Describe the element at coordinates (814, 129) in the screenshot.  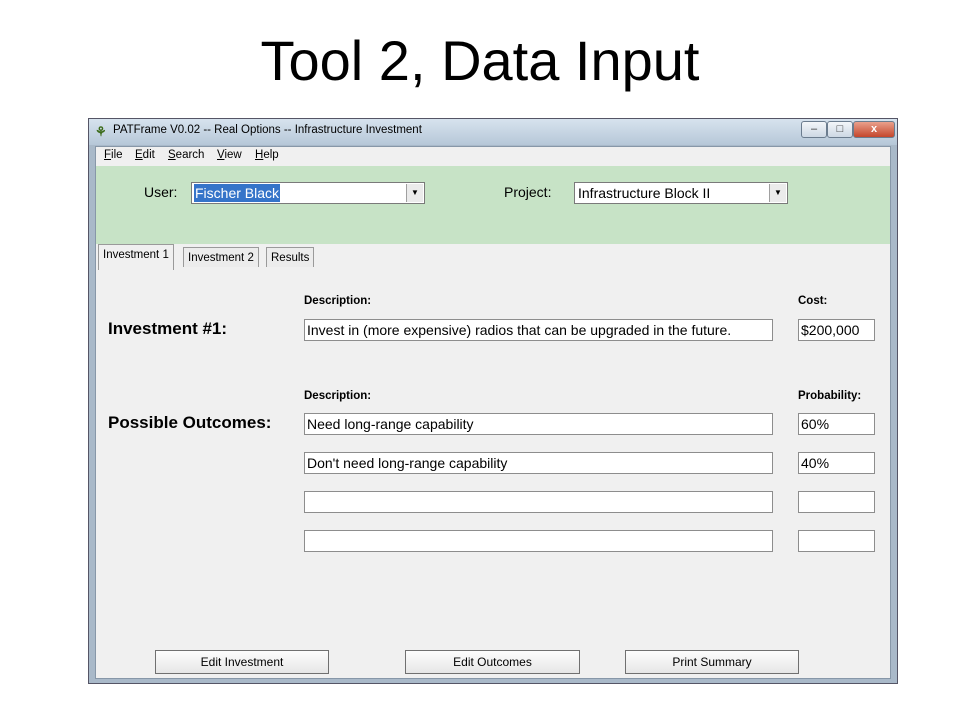
I see `minimize-button: –` at that location.